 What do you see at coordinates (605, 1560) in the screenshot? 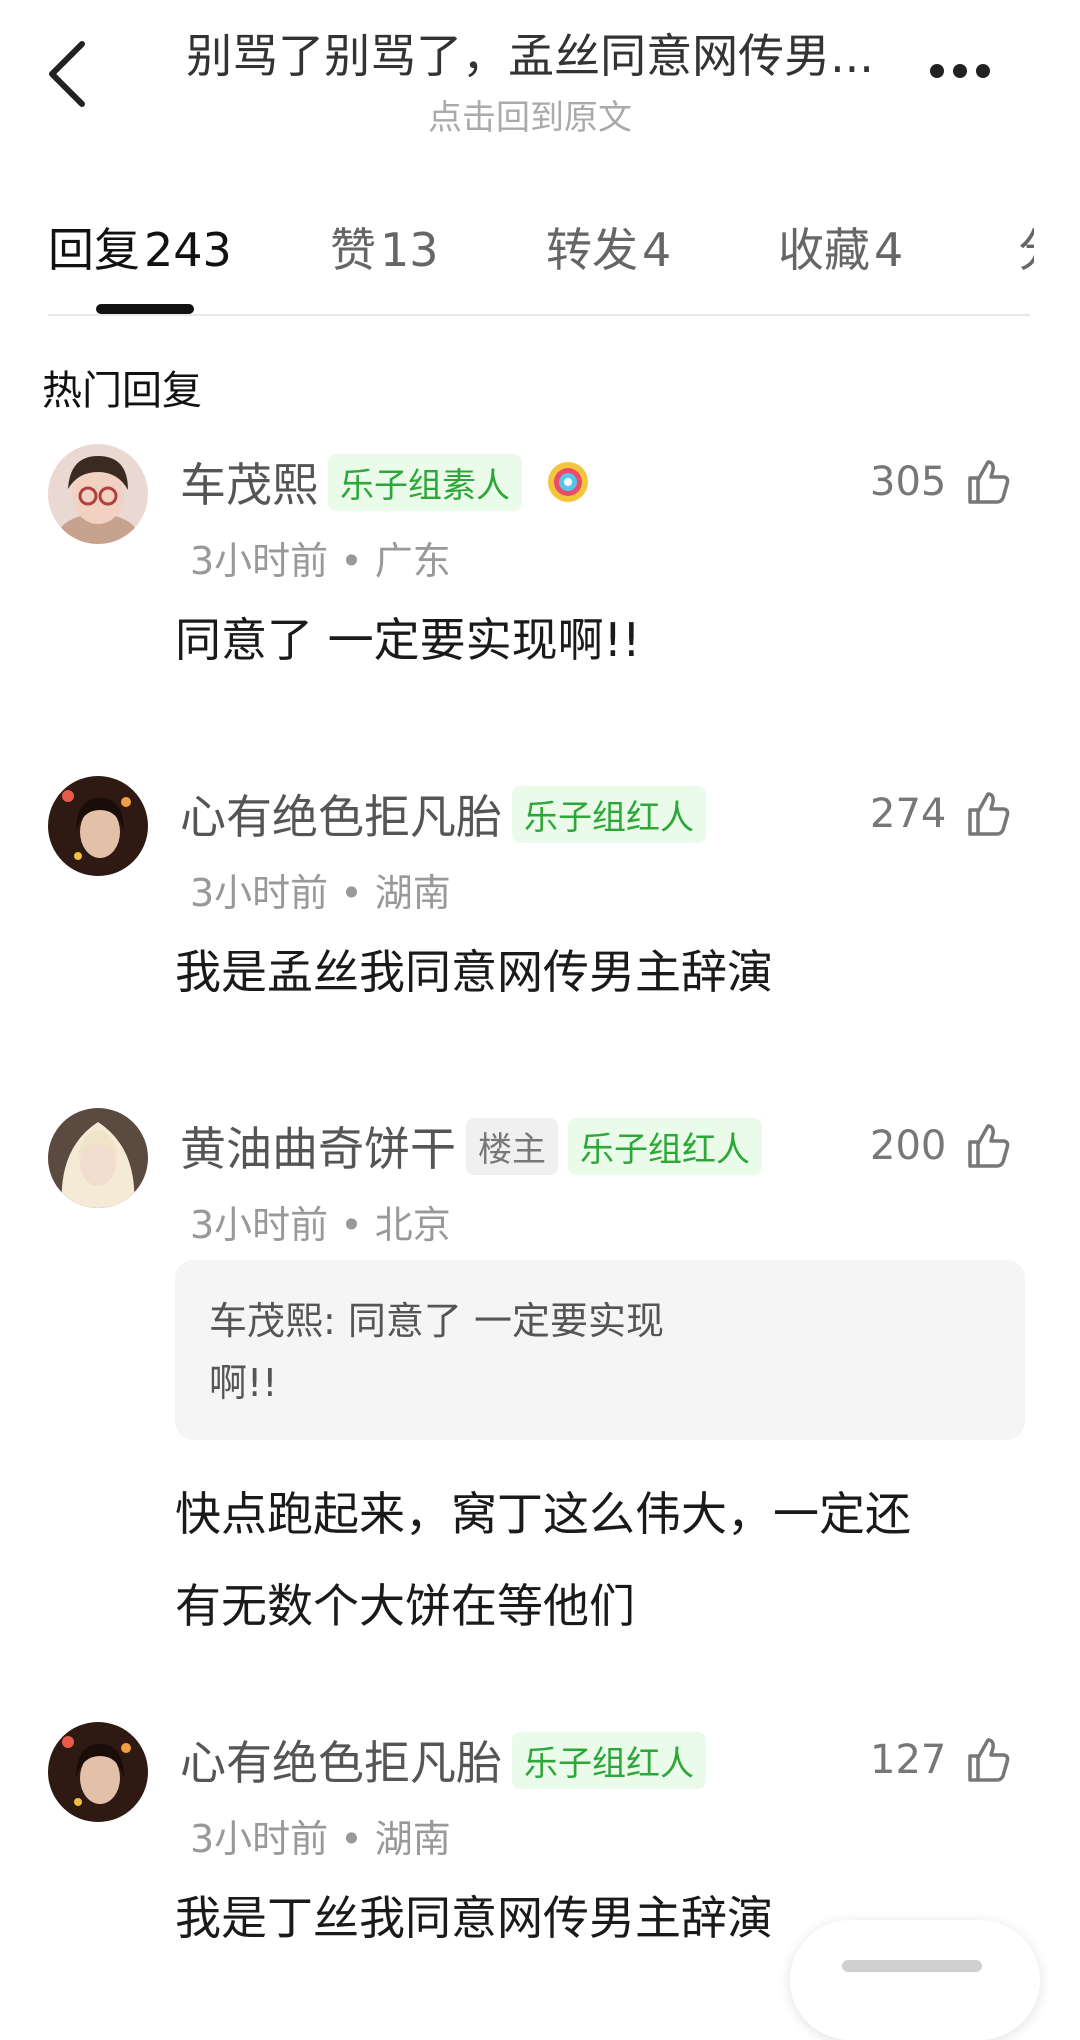
I see `comment-text: 快点跑起来，窝丁这么伟大，一定还 有无数个大饼在等他们` at bounding box center [605, 1560].